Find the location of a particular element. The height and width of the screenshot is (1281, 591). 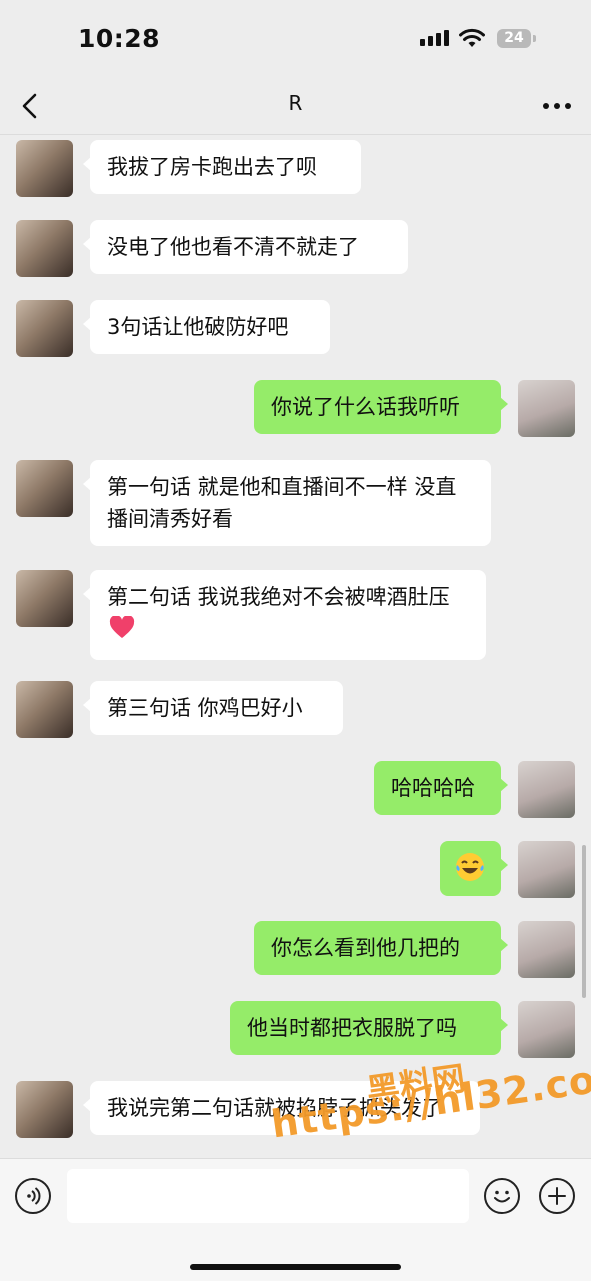

message-input is located at coordinates (268, 1196).